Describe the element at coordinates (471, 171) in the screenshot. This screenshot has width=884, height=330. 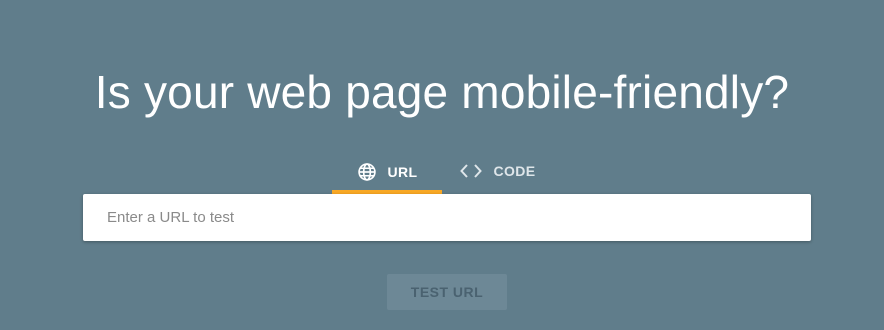
I see `code-brackets-icon` at that location.